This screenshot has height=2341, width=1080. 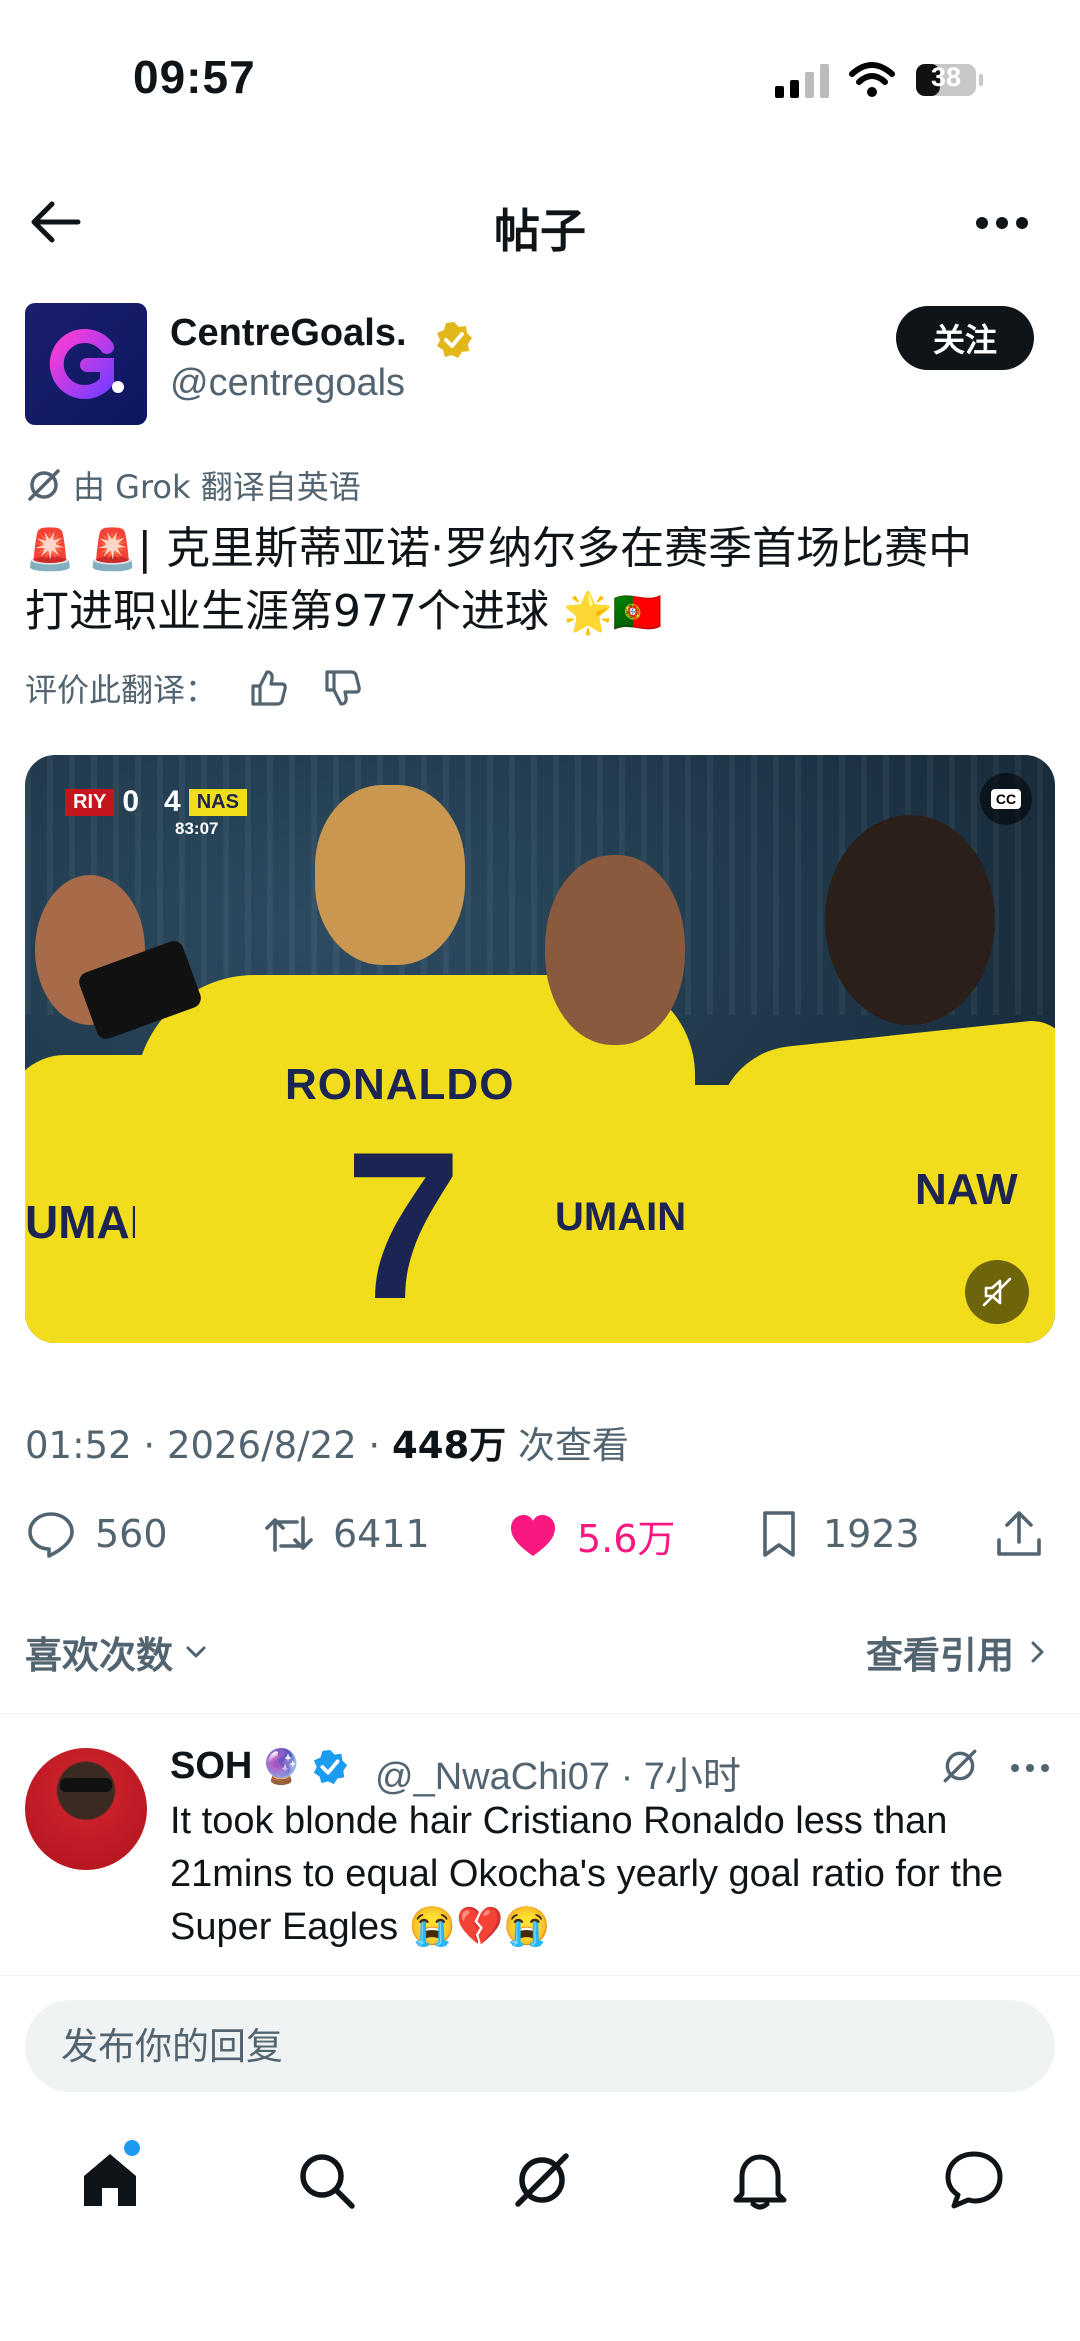 I want to click on author-name: CentreGoals., so click(x=288, y=333).